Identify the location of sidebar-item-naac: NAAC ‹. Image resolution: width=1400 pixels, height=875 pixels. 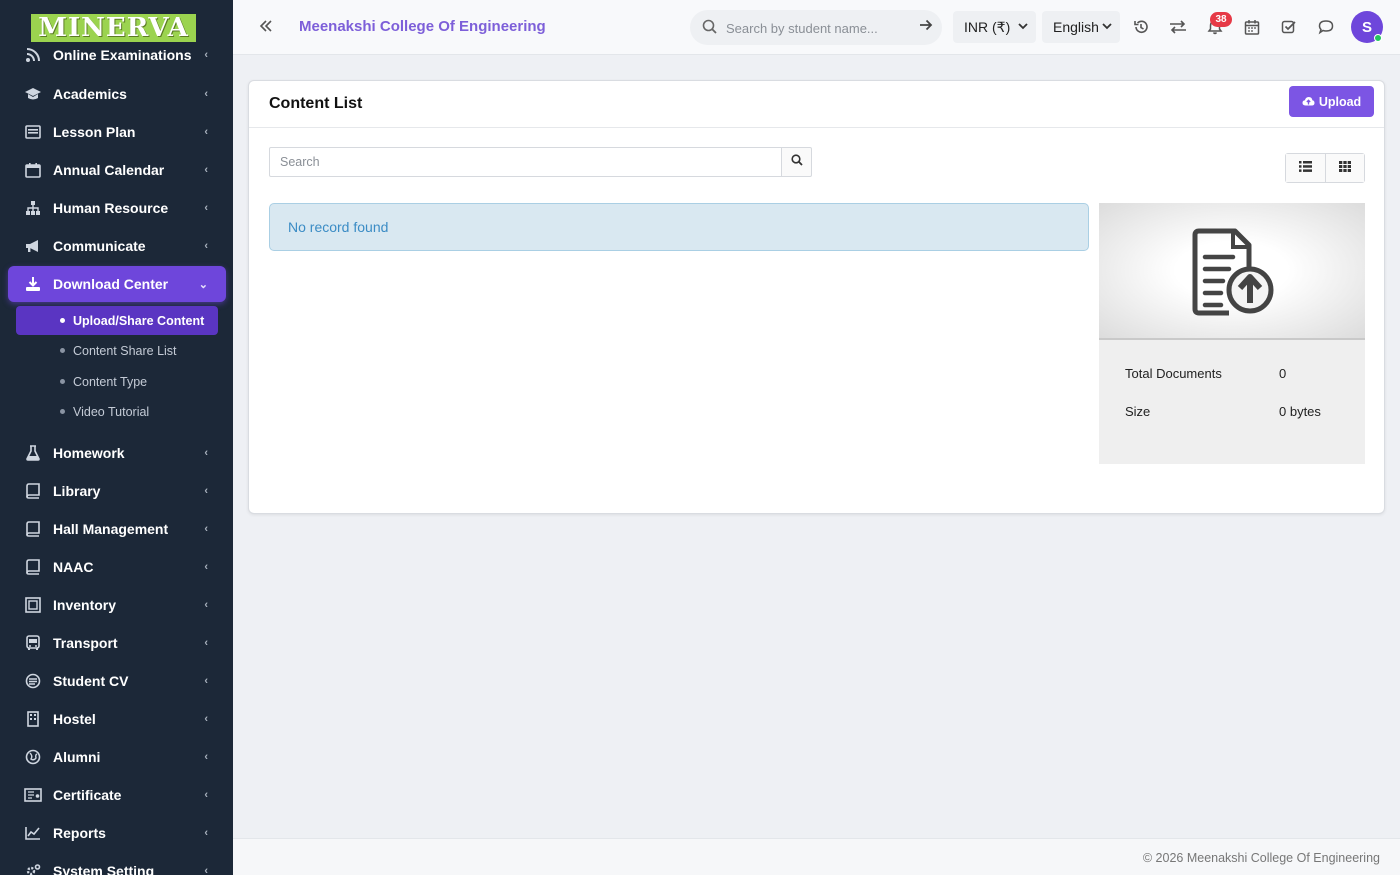
(117, 567).